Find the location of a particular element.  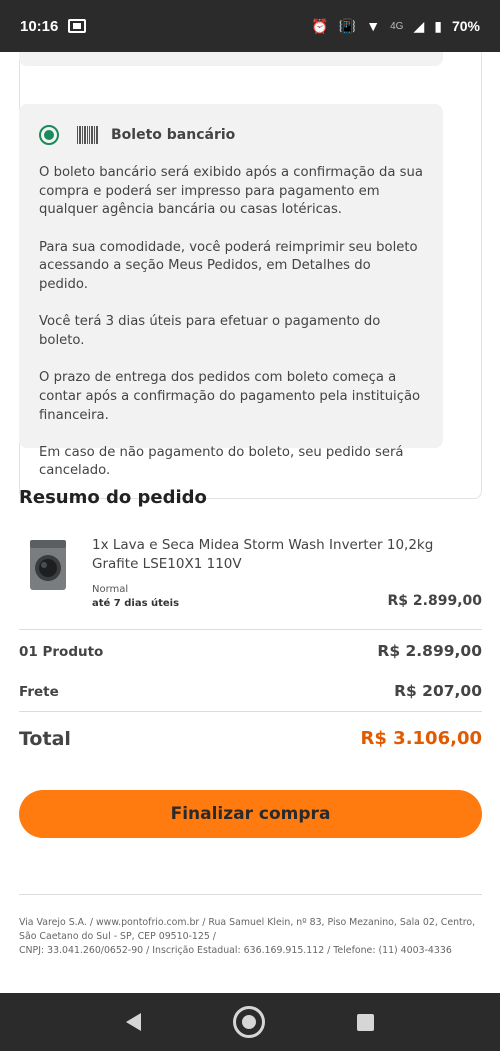

product-price: R$ 2.899,00 is located at coordinates (434, 601).